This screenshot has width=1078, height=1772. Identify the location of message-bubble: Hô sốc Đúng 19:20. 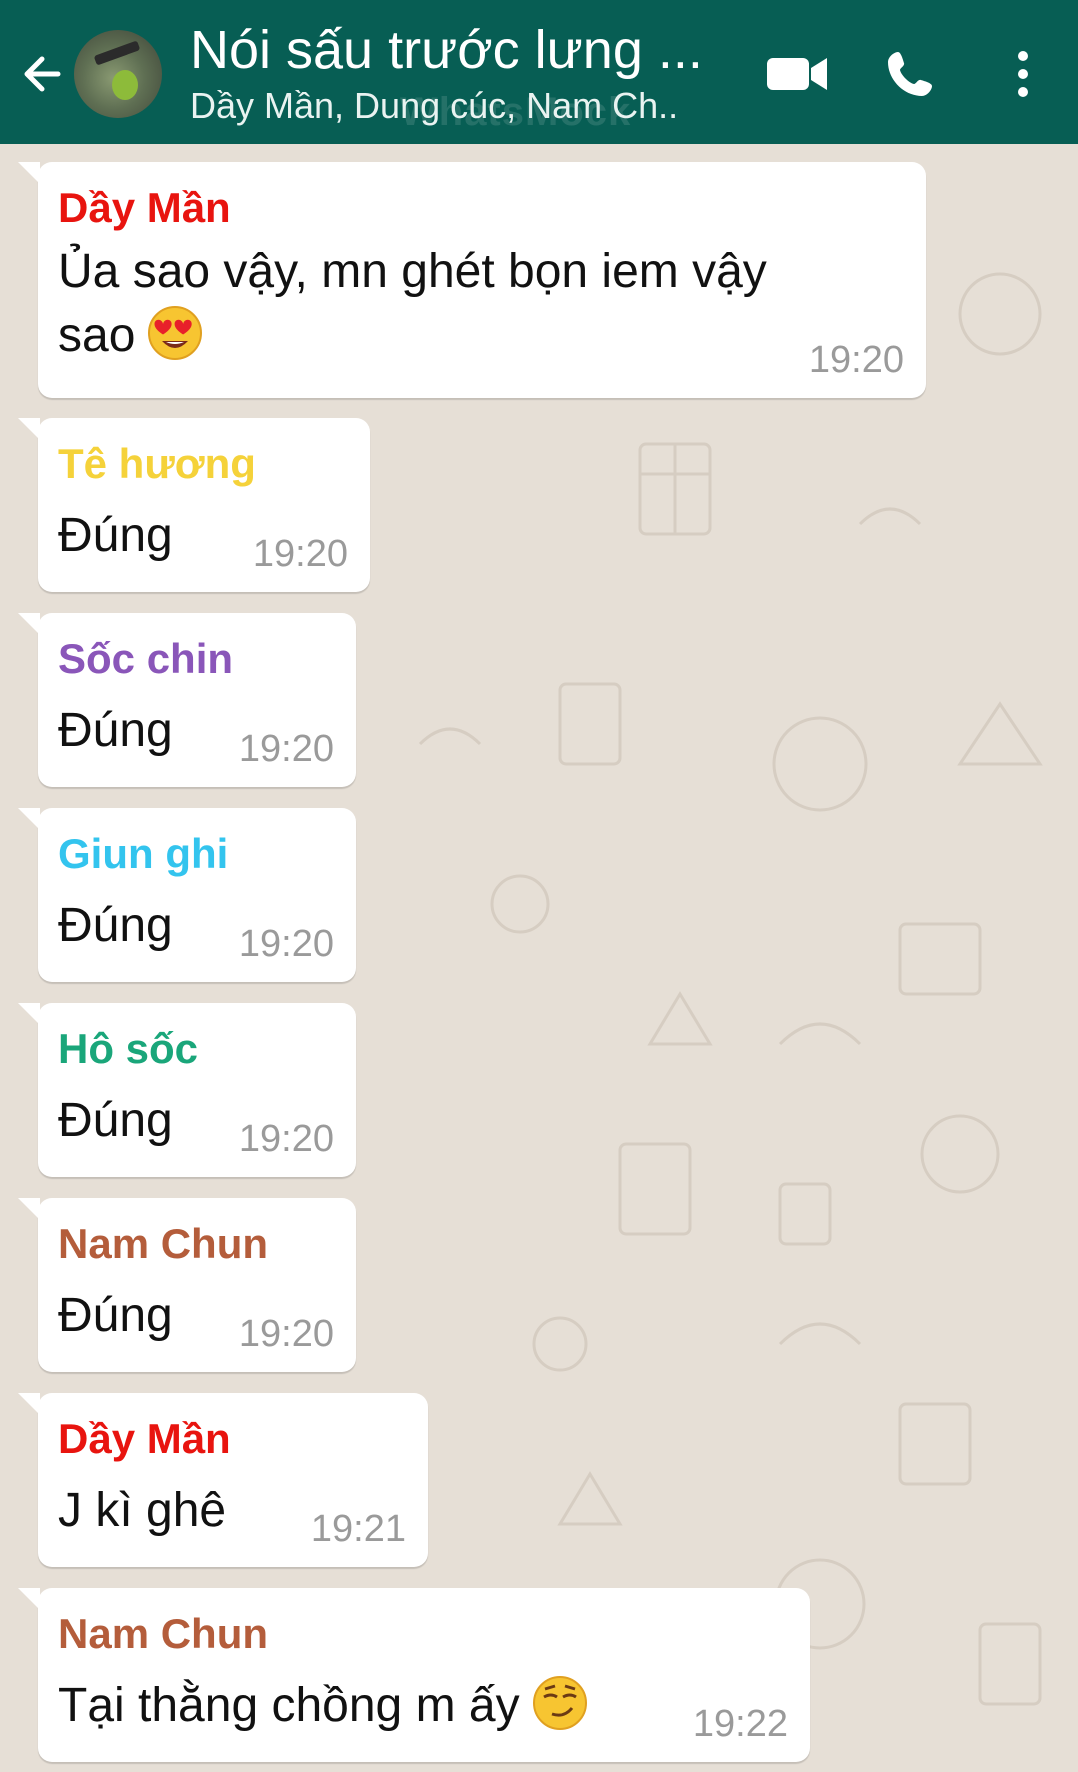
(187, 1090).